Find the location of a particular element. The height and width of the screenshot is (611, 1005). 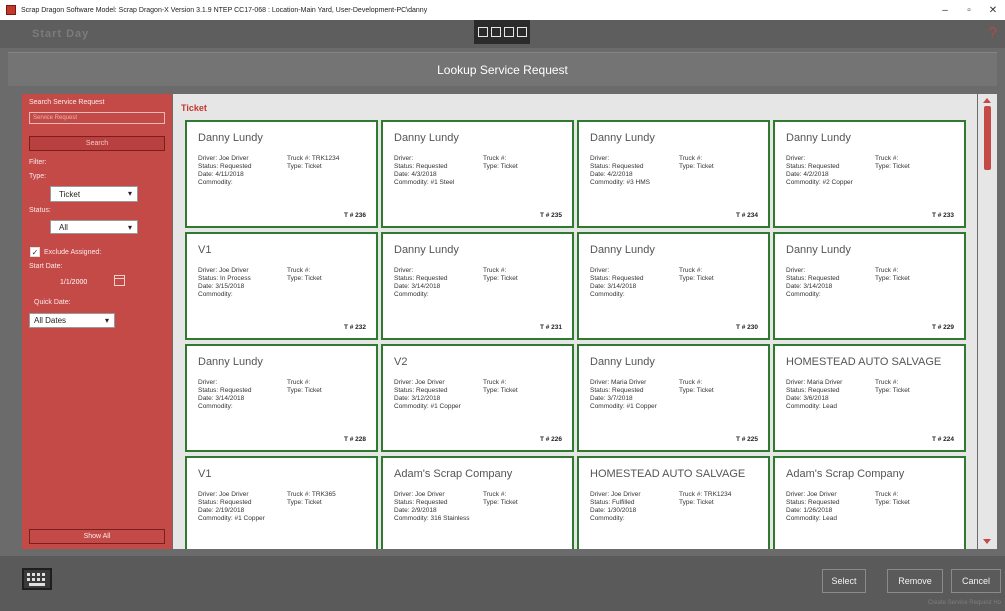

search-button: Search is located at coordinates (97, 143).